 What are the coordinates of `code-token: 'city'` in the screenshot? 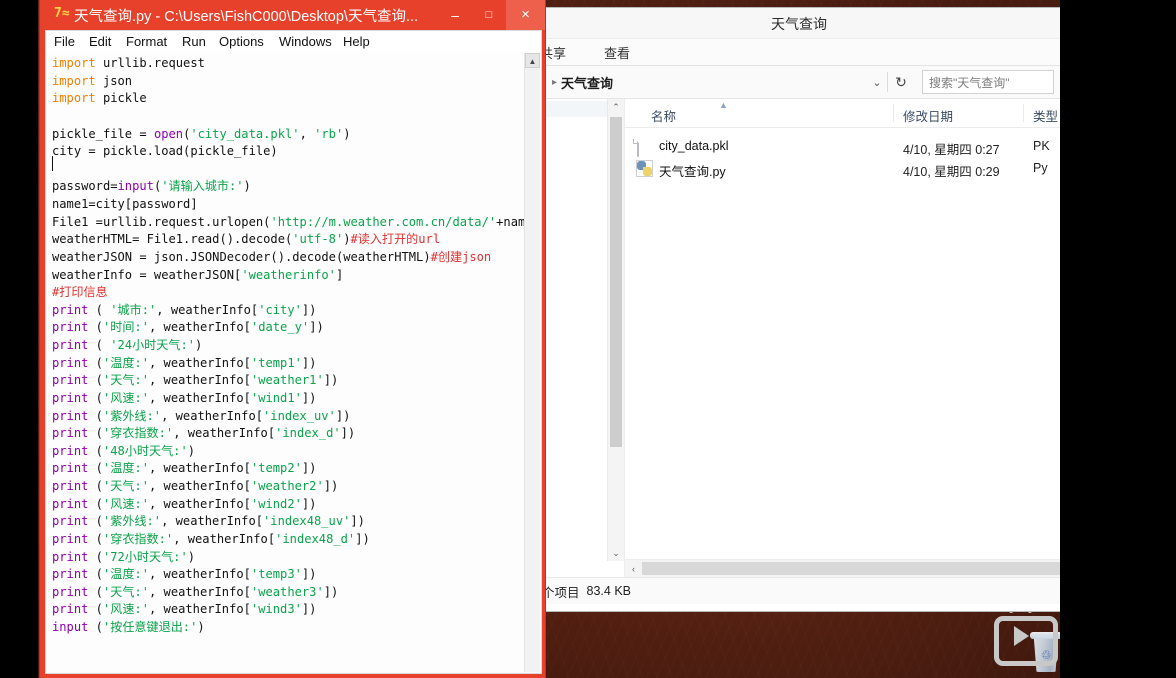 It's located at (280, 309).